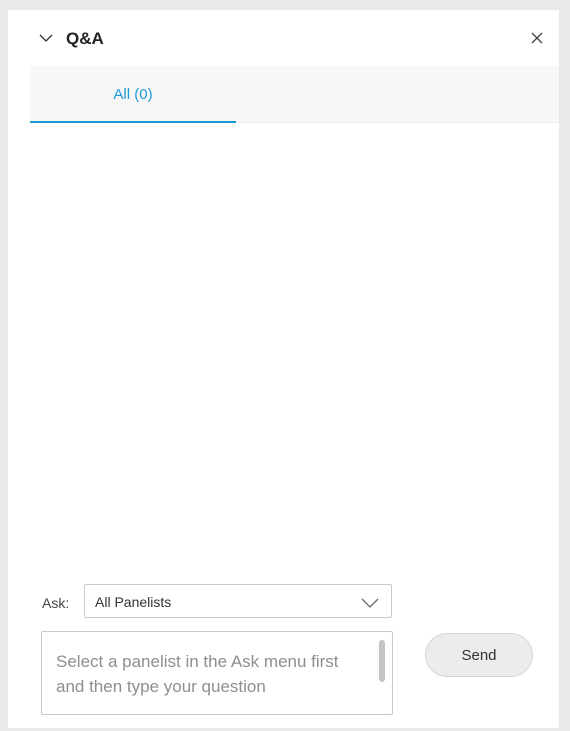 Image resolution: width=570 pixels, height=731 pixels. I want to click on question-box, so click(217, 673).